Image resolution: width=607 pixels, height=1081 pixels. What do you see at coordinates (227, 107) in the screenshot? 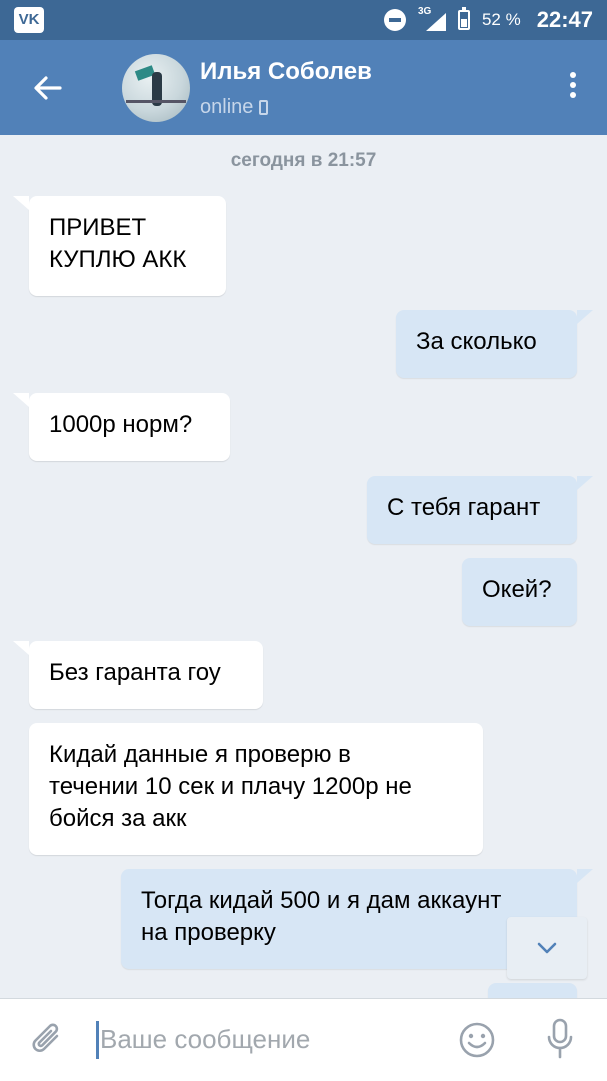
I see `online-status: online` at bounding box center [227, 107].